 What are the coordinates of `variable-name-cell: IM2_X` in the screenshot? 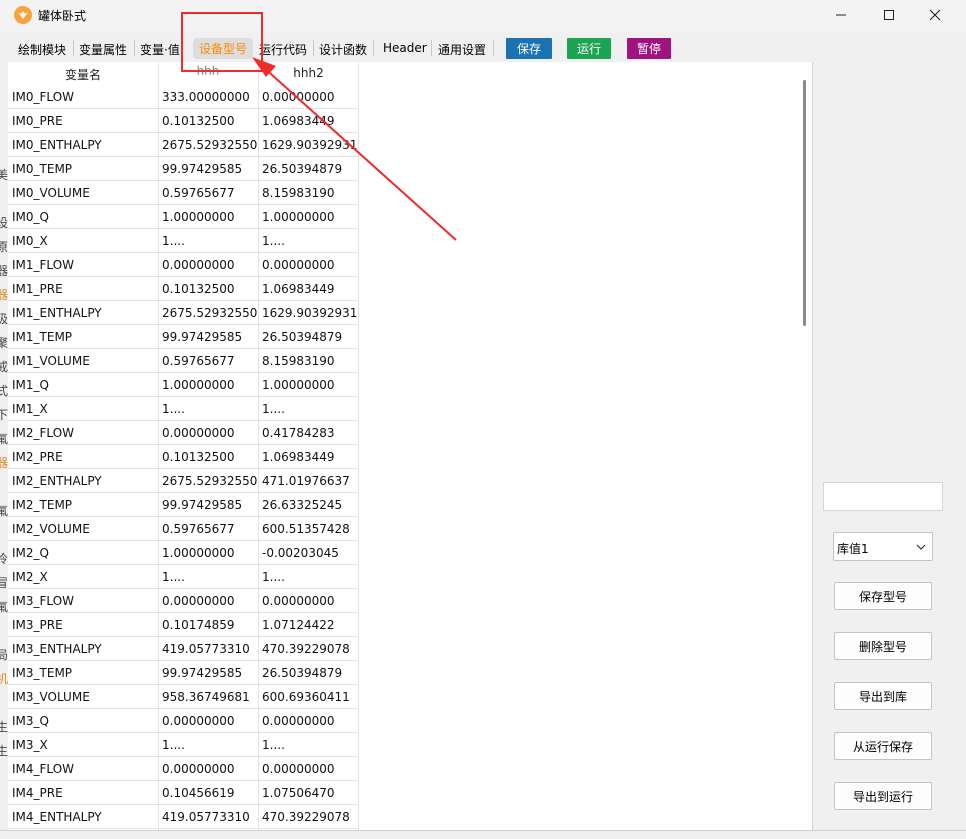 It's located at (30, 577).